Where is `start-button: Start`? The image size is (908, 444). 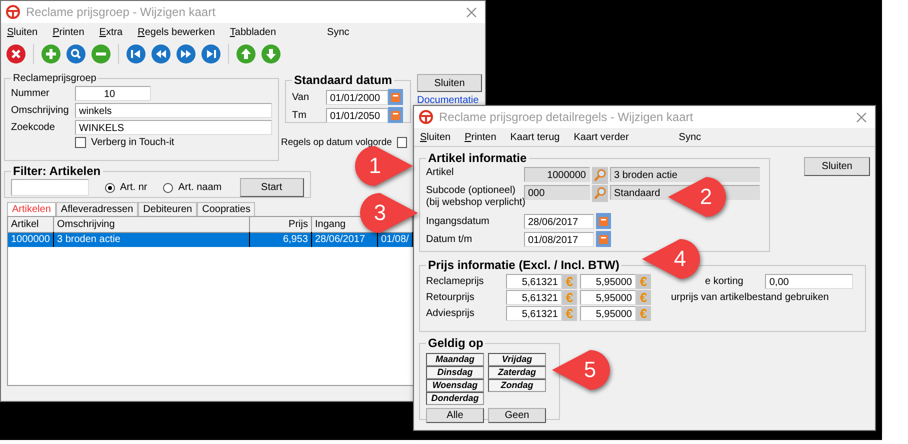 start-button: Start is located at coordinates (272, 187).